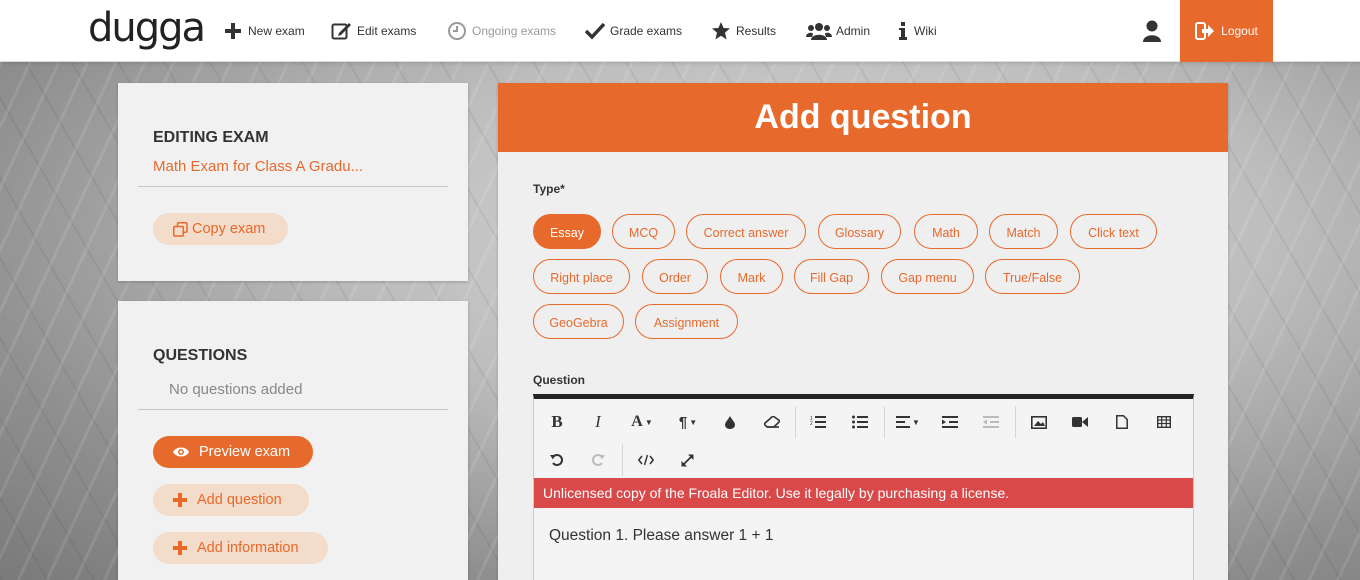  I want to click on nav-new-exam: New exam, so click(263, 31).